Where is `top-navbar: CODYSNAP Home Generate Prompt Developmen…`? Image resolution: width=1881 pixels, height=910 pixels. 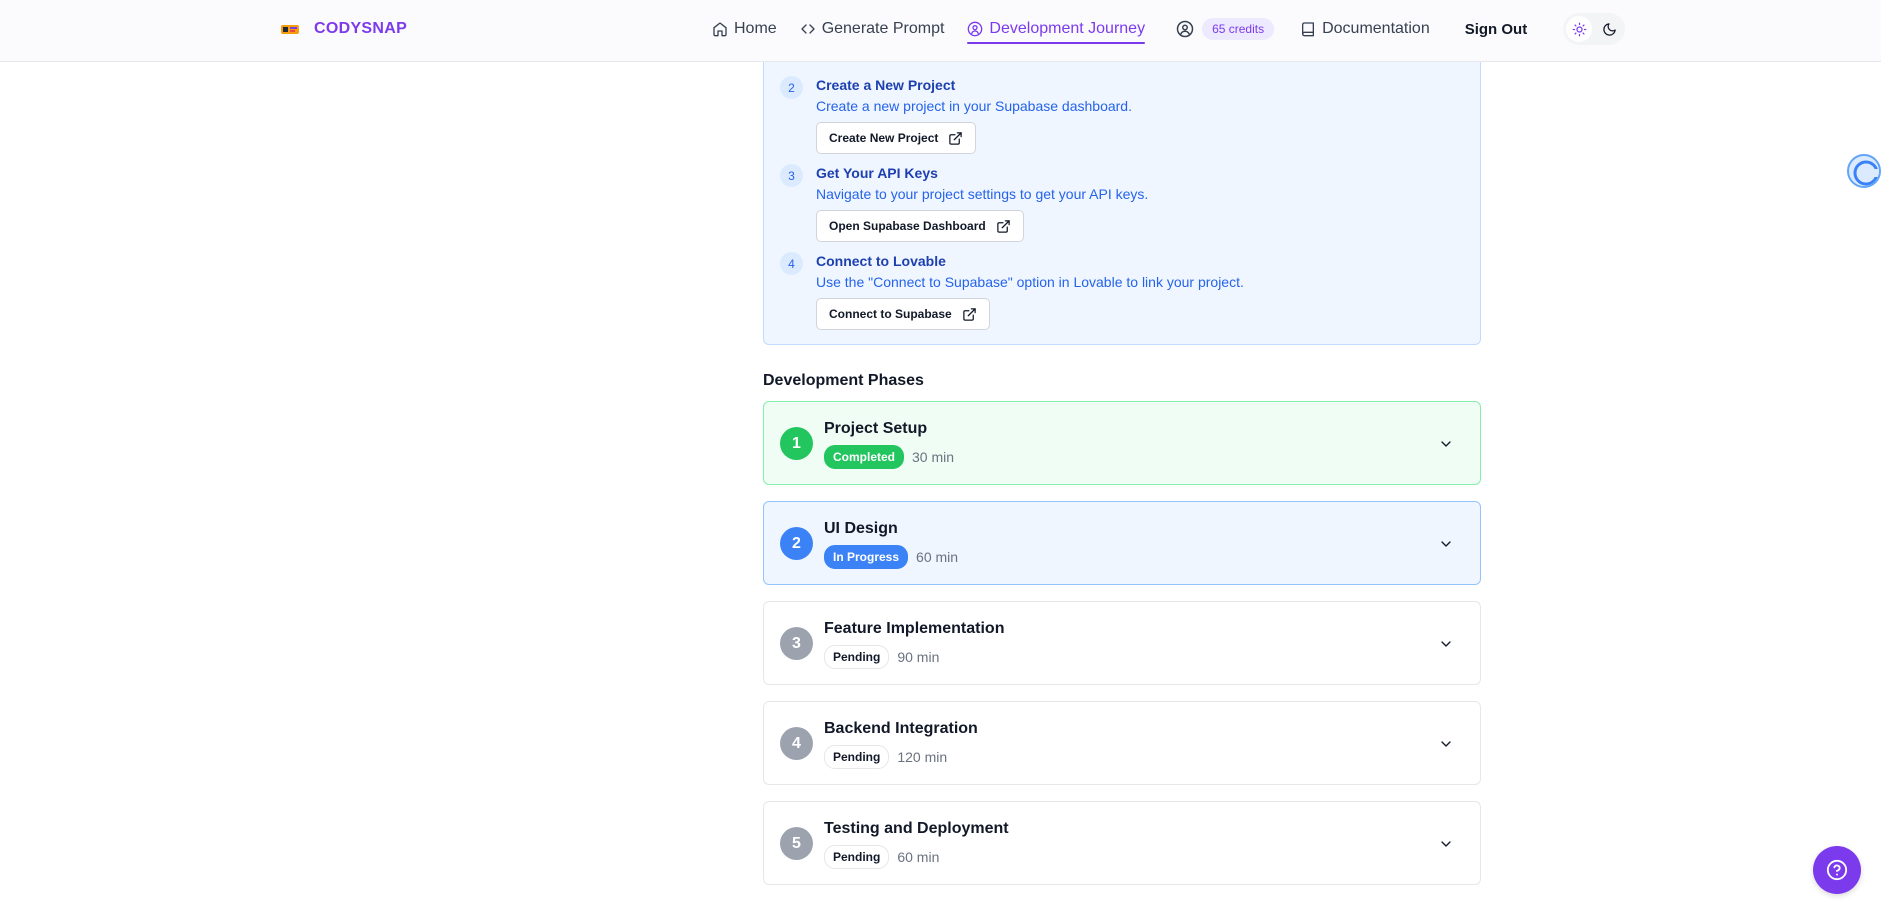
top-navbar: CODYSNAP Home Generate Prompt Developmen… is located at coordinates (940, 31).